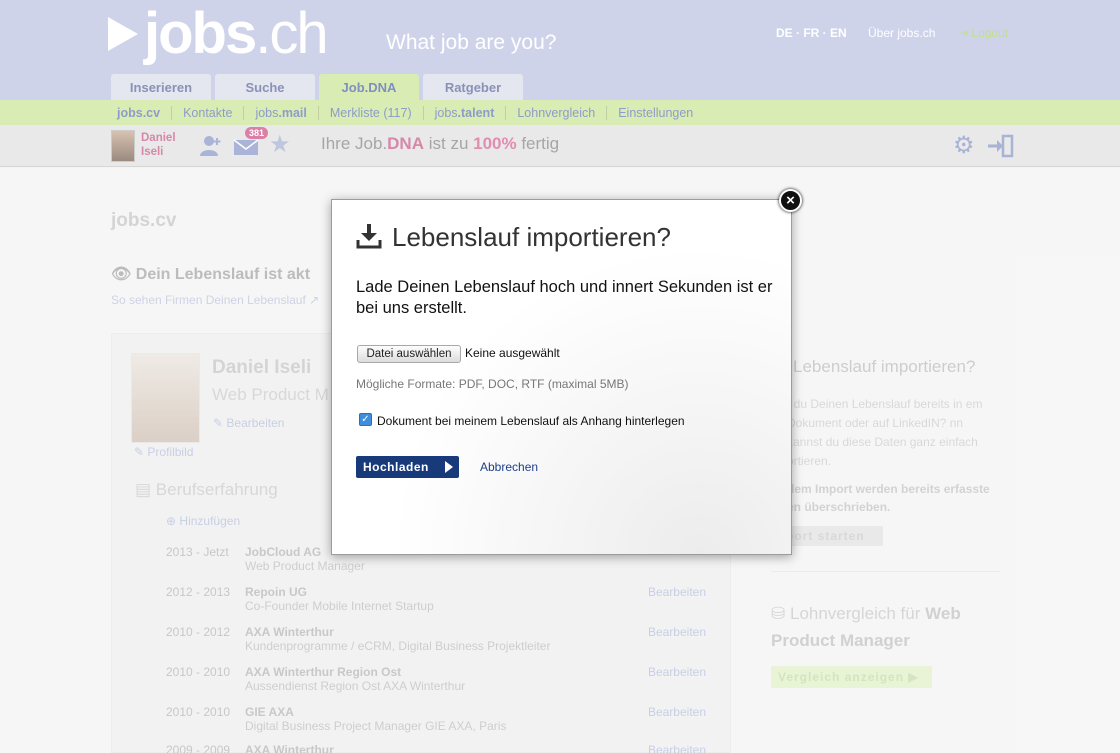  Describe the element at coordinates (495, 143) in the screenshot. I see `progress-percent: 100%` at that location.